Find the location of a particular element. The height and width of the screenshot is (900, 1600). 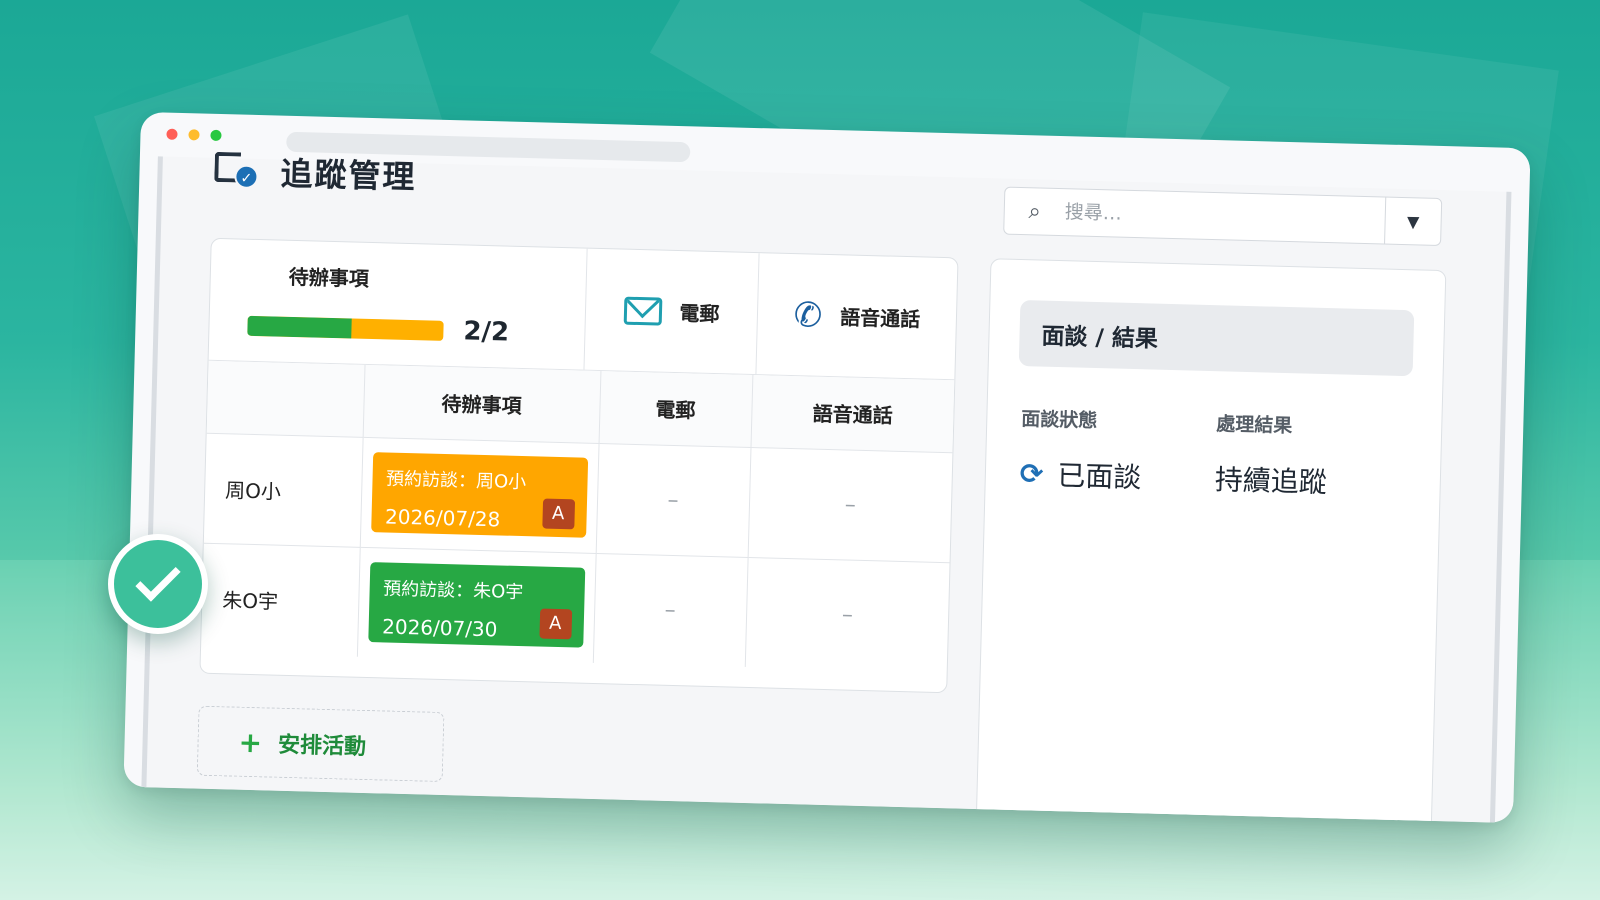

status-value-row: ⟳ 已面談 is located at coordinates (1117, 475).